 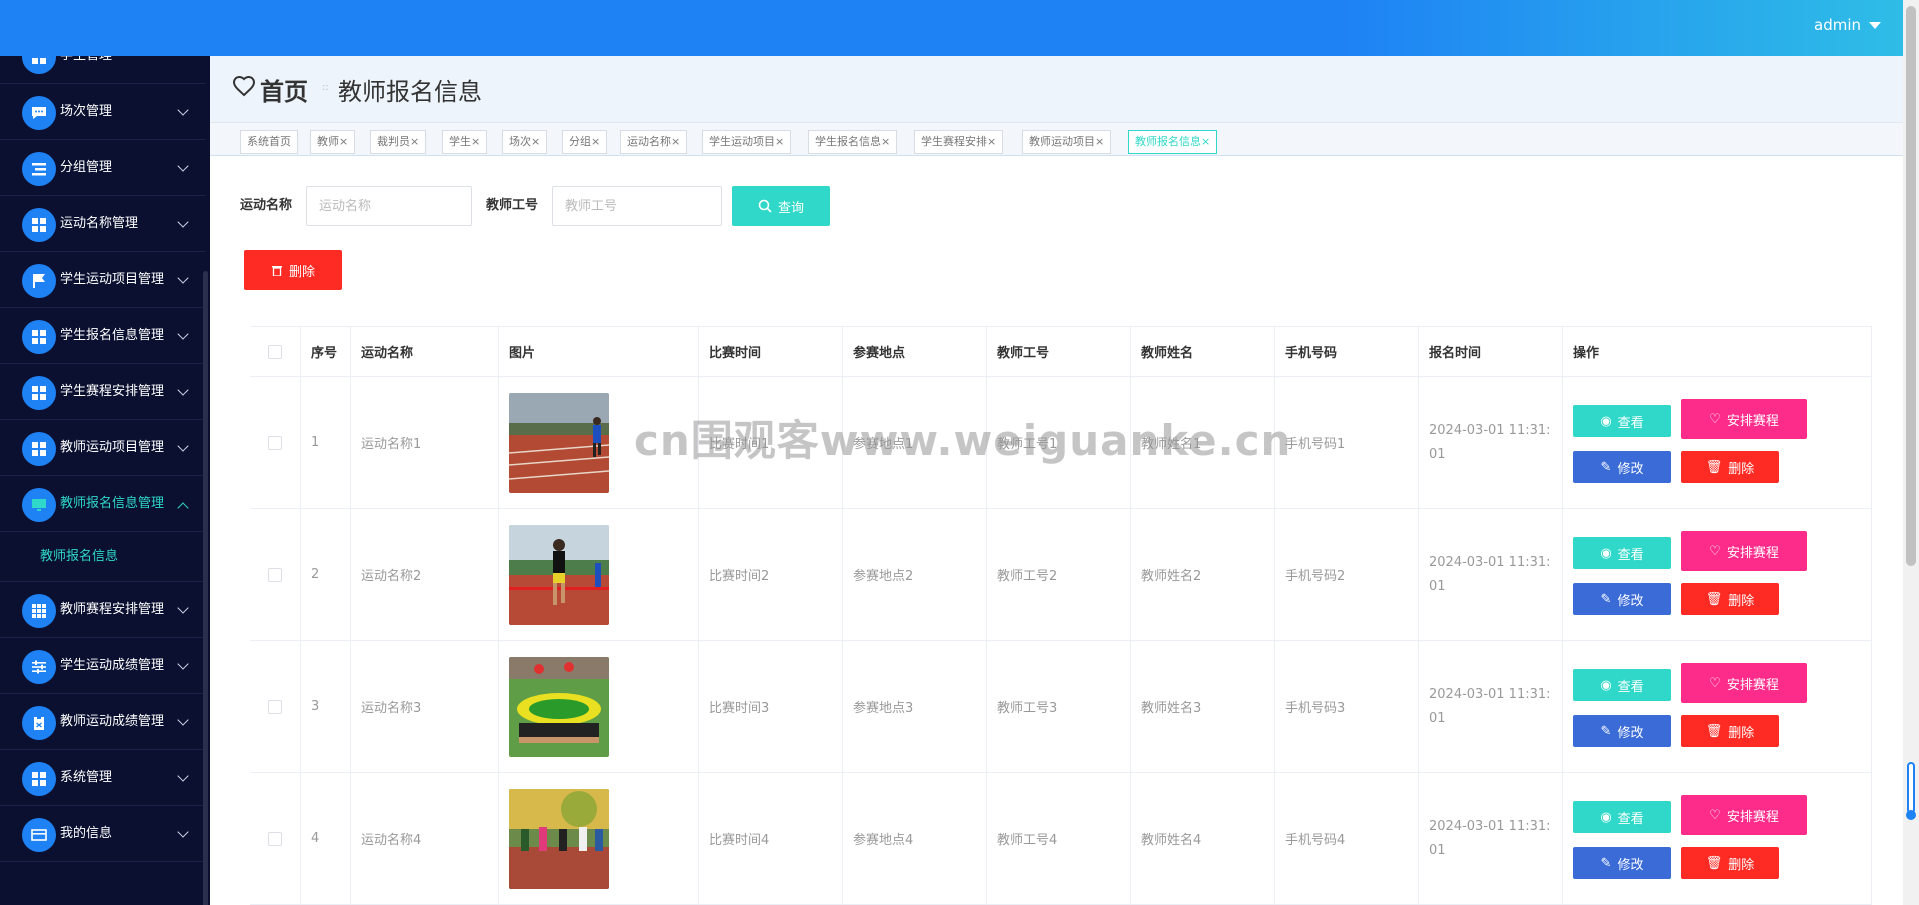 I want to click on cell-teacher-id: 教师工号2, so click(x=1058, y=574).